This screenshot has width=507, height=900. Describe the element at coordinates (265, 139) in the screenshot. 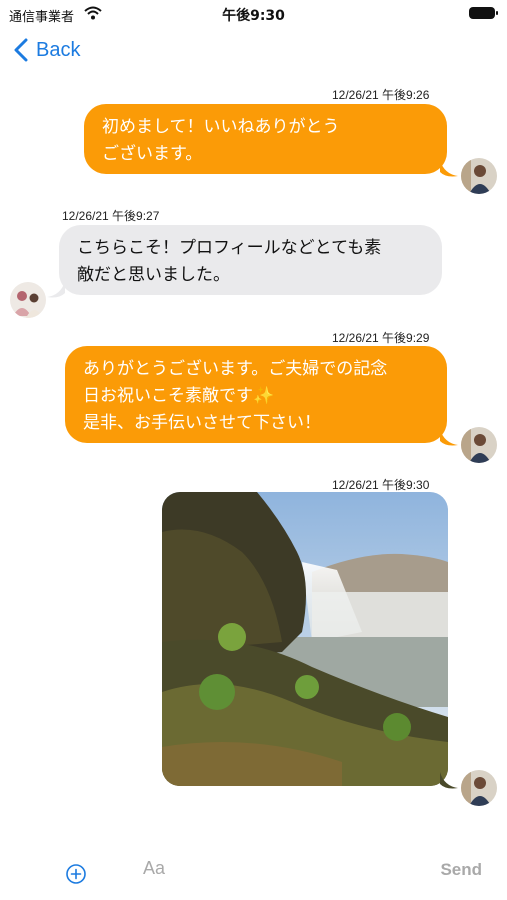

I see `outgoing-message-bubble: 初めまして！いいねありがとう ございます。` at that location.